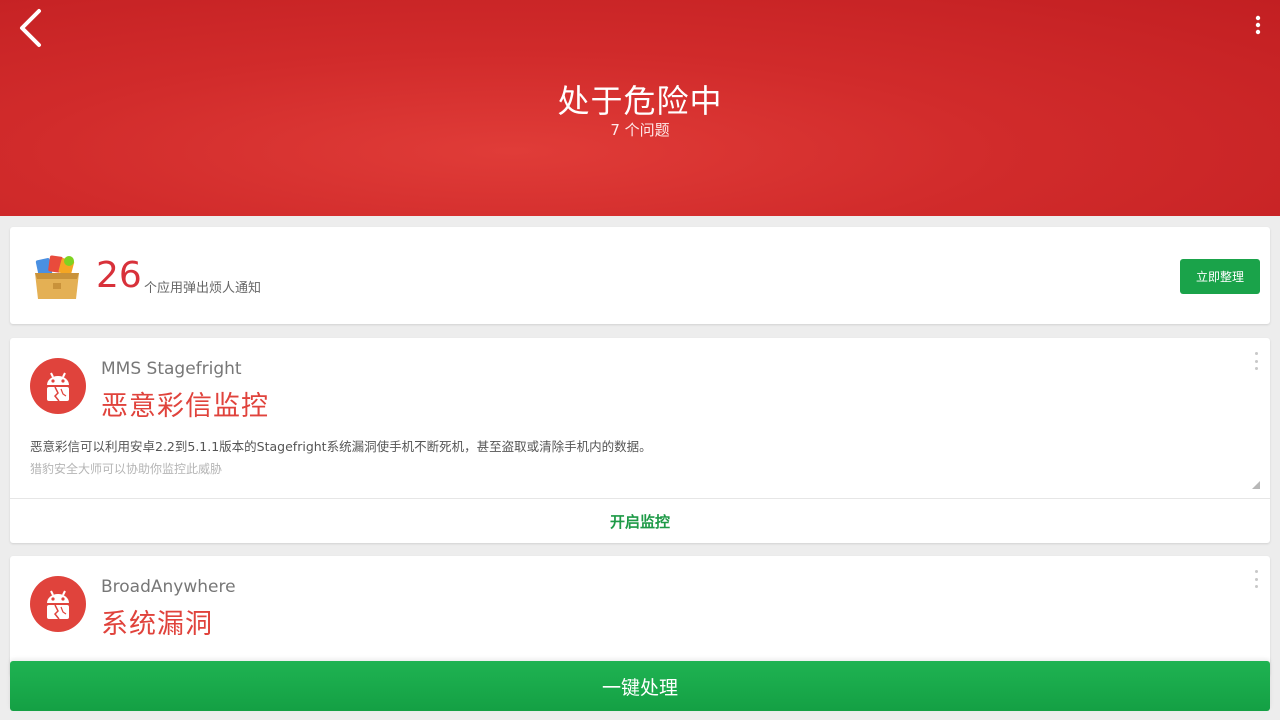  What do you see at coordinates (640, 686) in the screenshot?
I see `fix-all-button: 一键处理` at bounding box center [640, 686].